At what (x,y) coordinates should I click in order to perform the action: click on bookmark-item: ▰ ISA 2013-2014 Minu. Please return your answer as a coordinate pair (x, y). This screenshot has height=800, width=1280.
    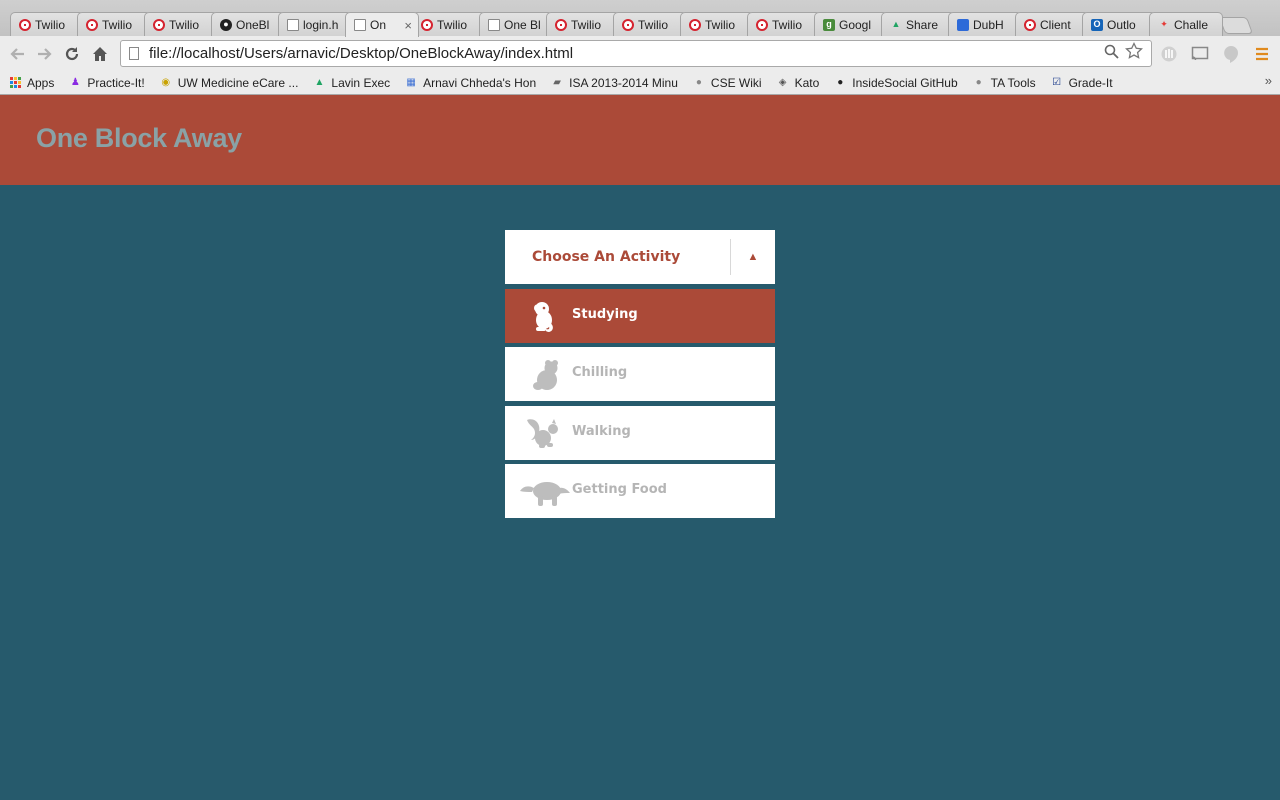
    Looking at the image, I should click on (614, 83).